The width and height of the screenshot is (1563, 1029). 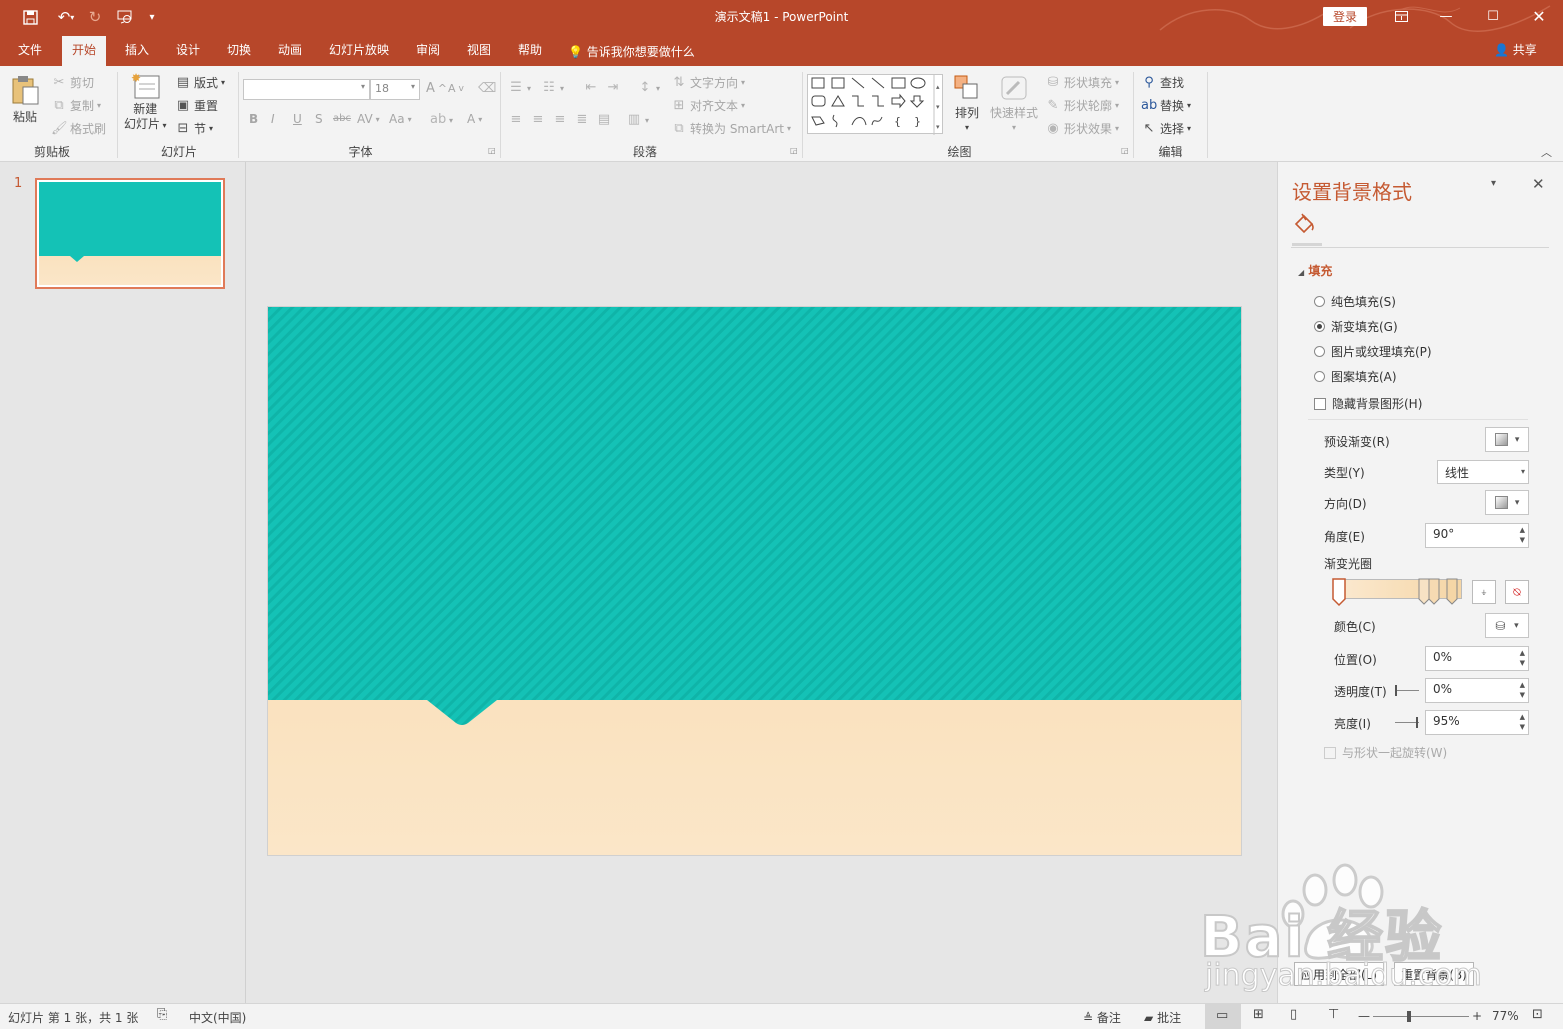 I want to click on cut-button: ✂ 剪切, so click(x=72, y=82).